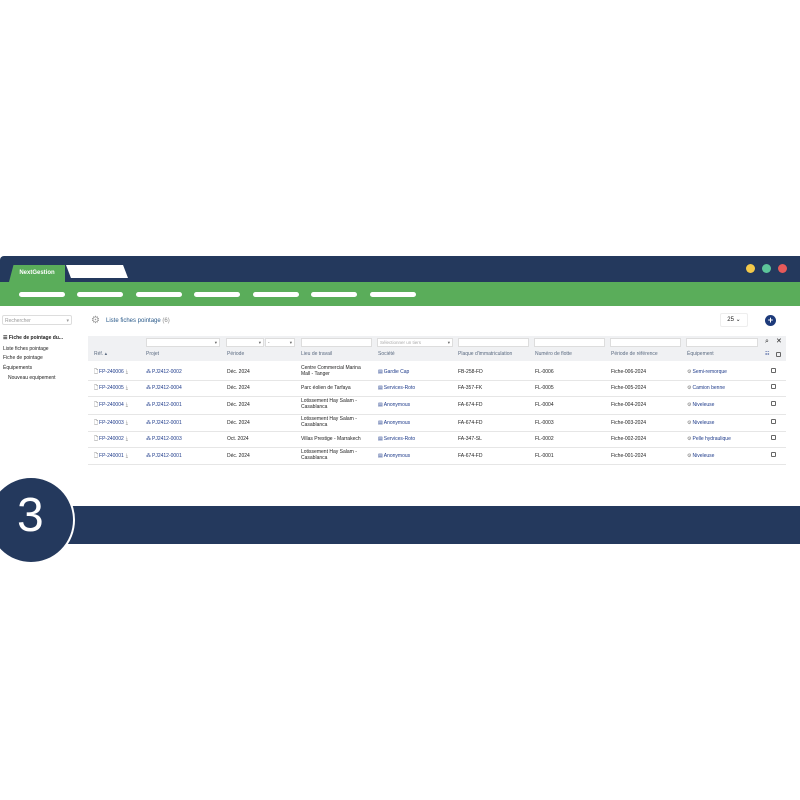 The height and width of the screenshot is (800, 800). I want to click on column-list-icon: ☷, so click(767, 354).